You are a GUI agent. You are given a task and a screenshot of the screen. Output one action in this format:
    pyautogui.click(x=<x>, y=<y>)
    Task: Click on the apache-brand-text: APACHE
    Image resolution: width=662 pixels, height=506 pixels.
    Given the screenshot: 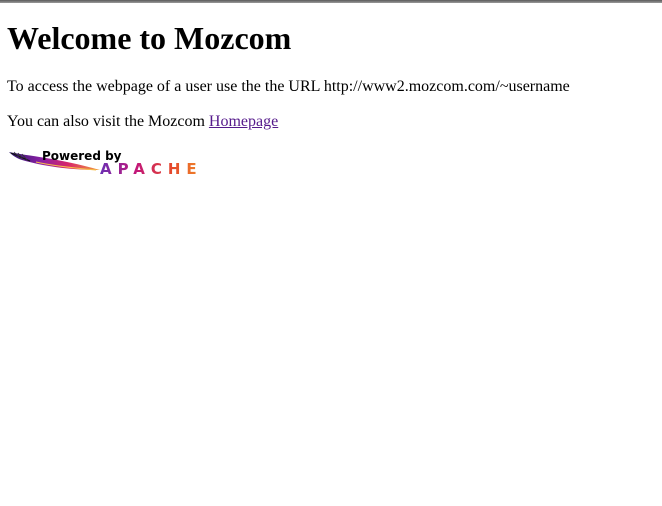 What is the action you would take?
    pyautogui.click(x=151, y=168)
    